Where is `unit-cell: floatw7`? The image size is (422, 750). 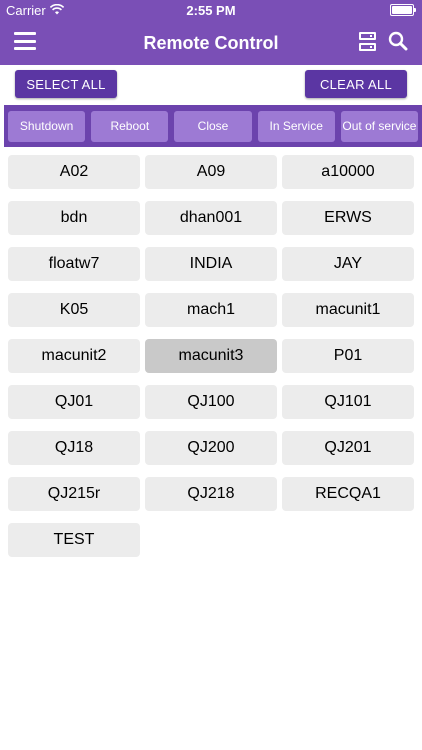
unit-cell: floatw7 is located at coordinates (74, 264).